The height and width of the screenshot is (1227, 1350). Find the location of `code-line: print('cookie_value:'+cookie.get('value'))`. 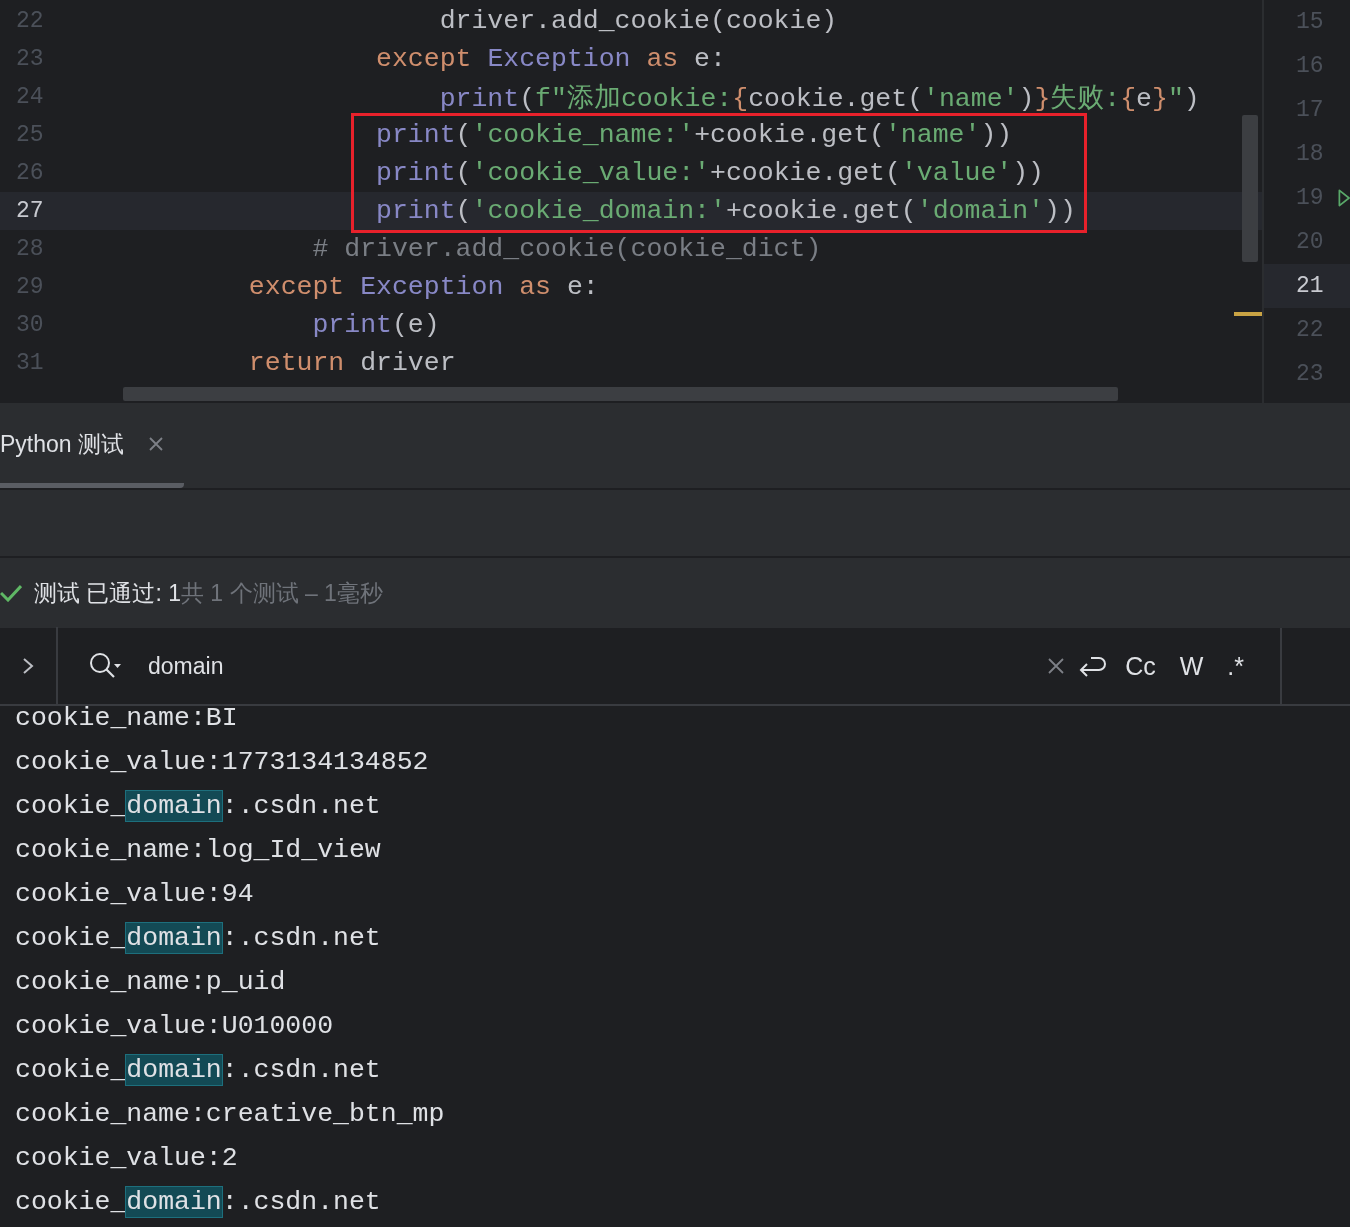

code-line: print('cookie_value:'+cookie.get('value')) is located at coordinates (709, 173).